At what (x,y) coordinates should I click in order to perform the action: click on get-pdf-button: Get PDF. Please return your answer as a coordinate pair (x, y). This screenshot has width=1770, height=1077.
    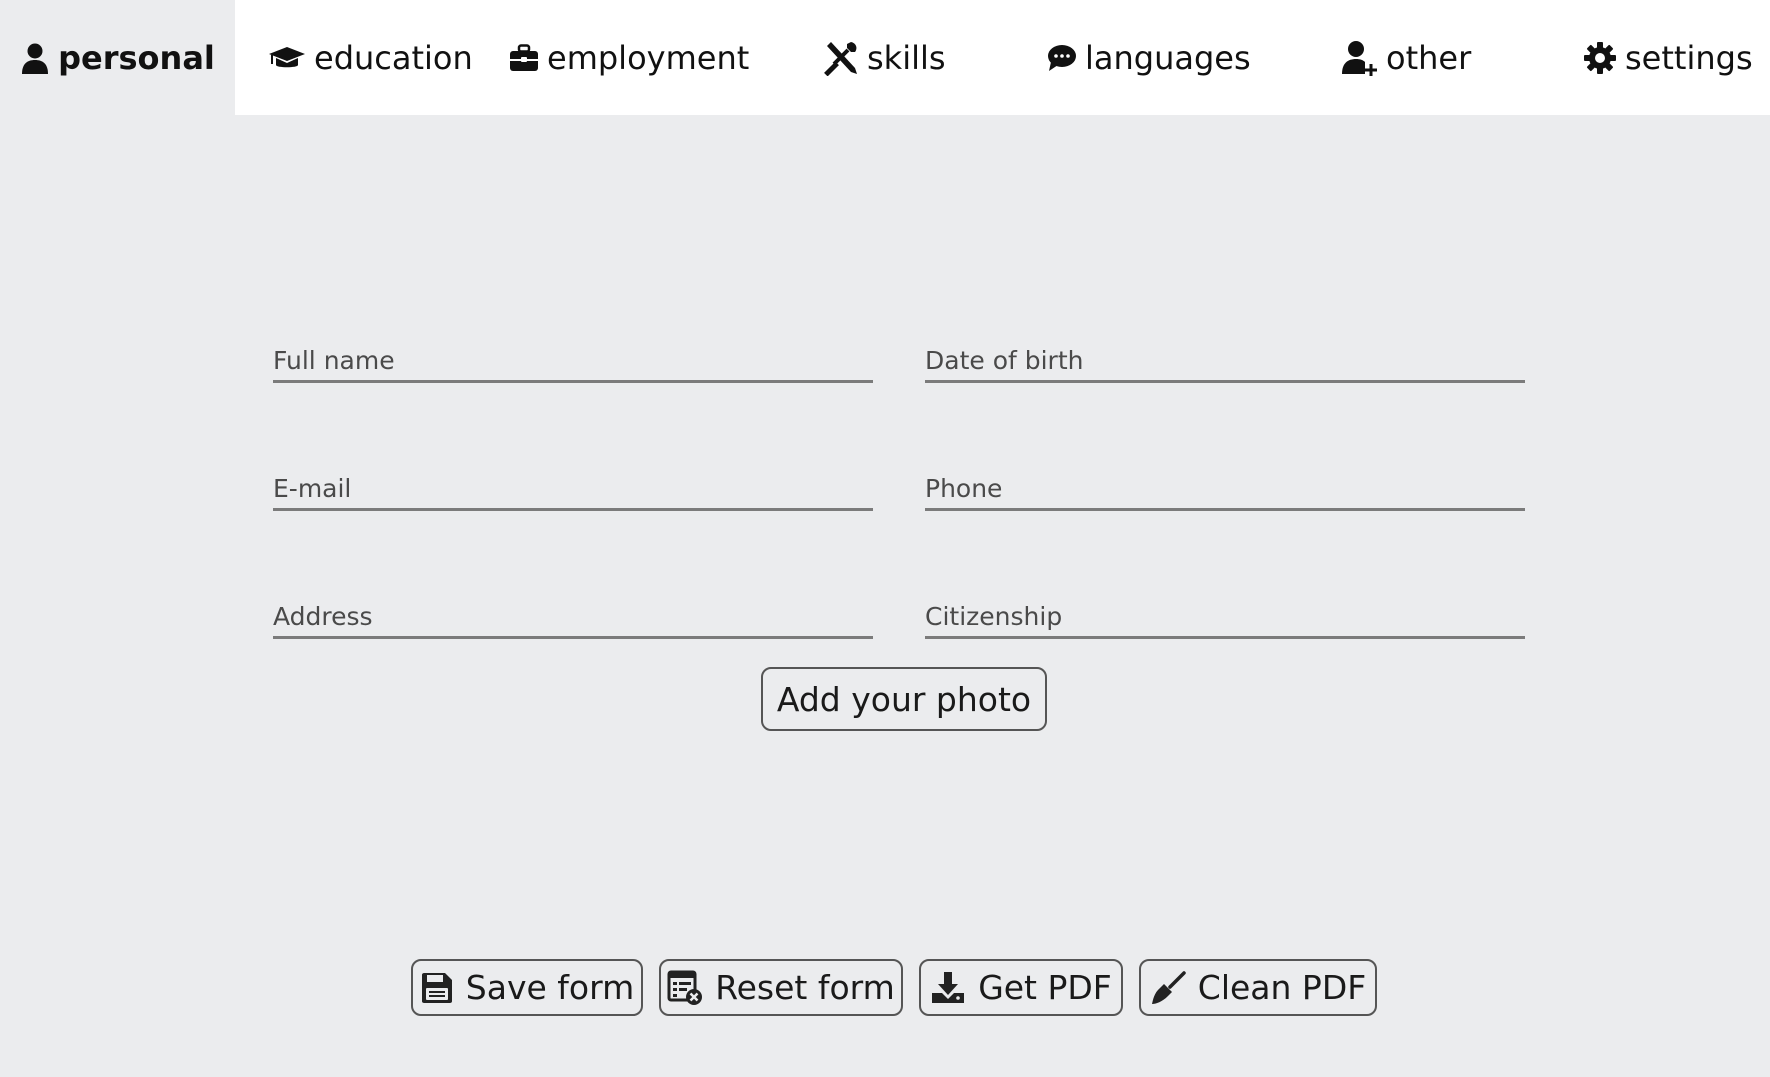
    Looking at the image, I should click on (1021, 987).